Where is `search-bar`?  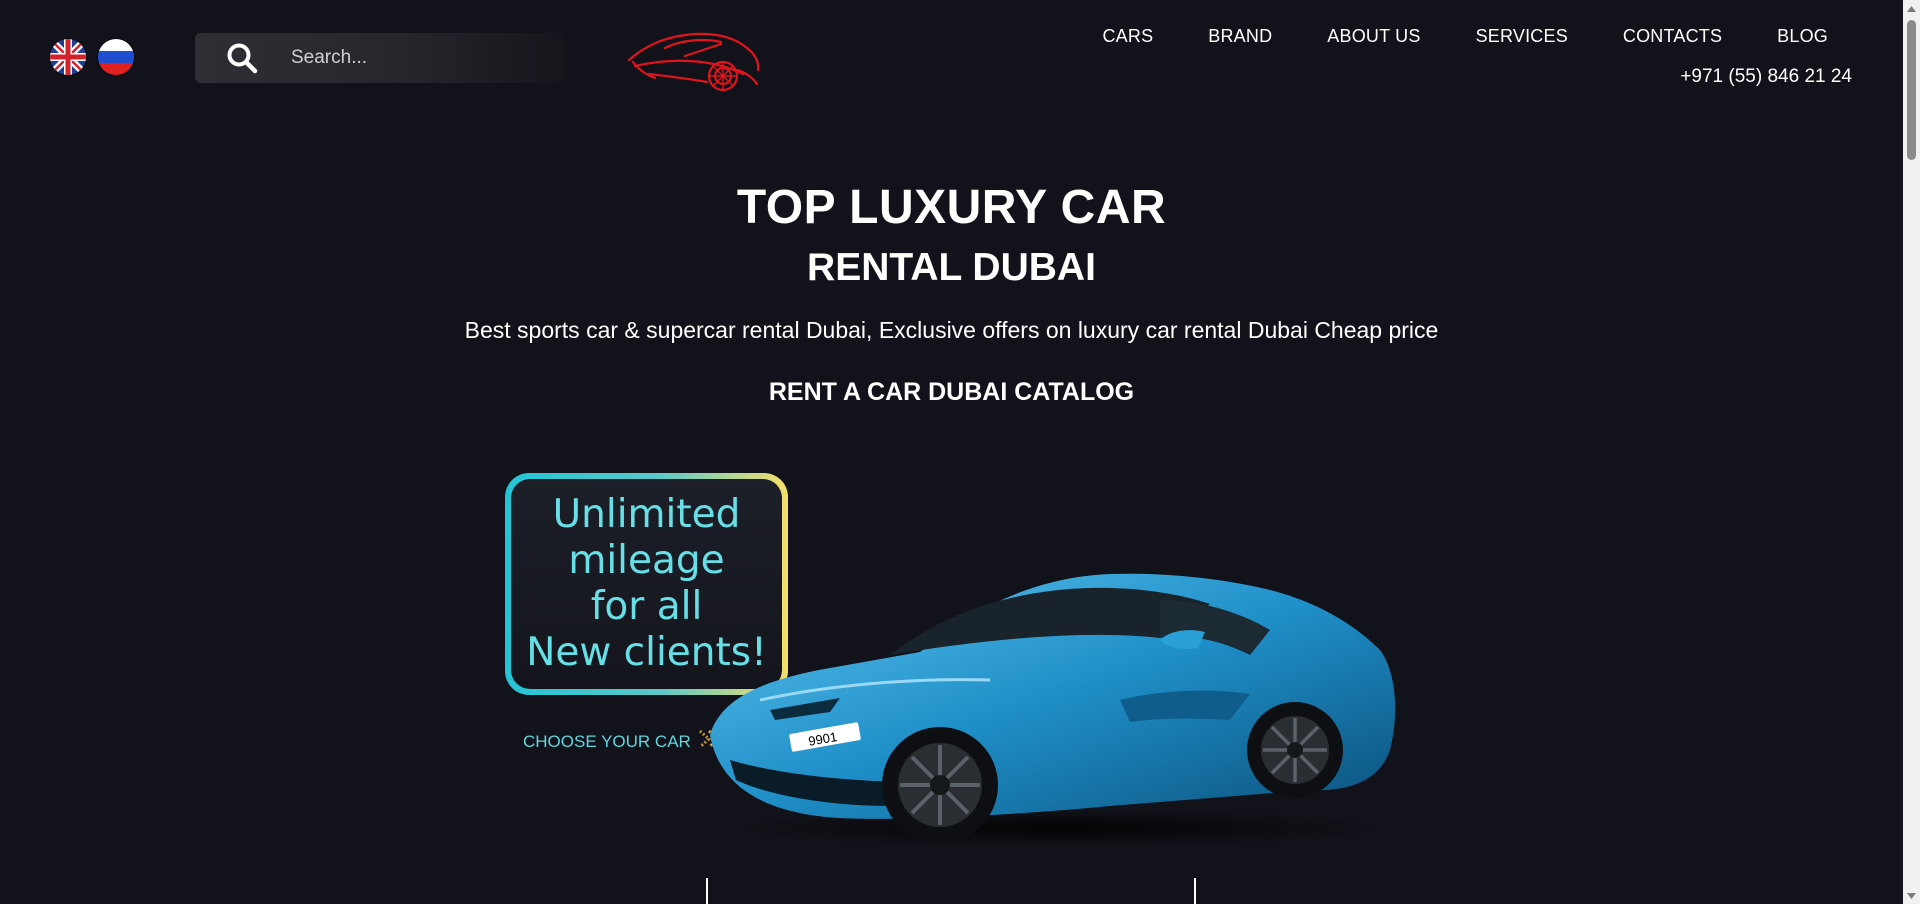 search-bar is located at coordinates (380, 58).